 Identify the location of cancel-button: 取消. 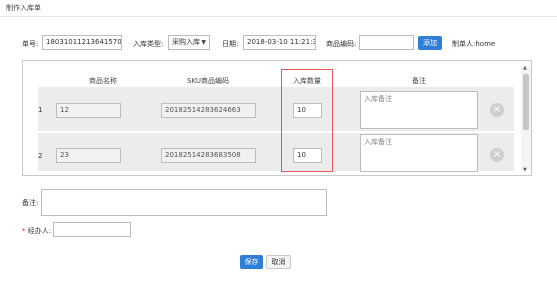
(278, 262).